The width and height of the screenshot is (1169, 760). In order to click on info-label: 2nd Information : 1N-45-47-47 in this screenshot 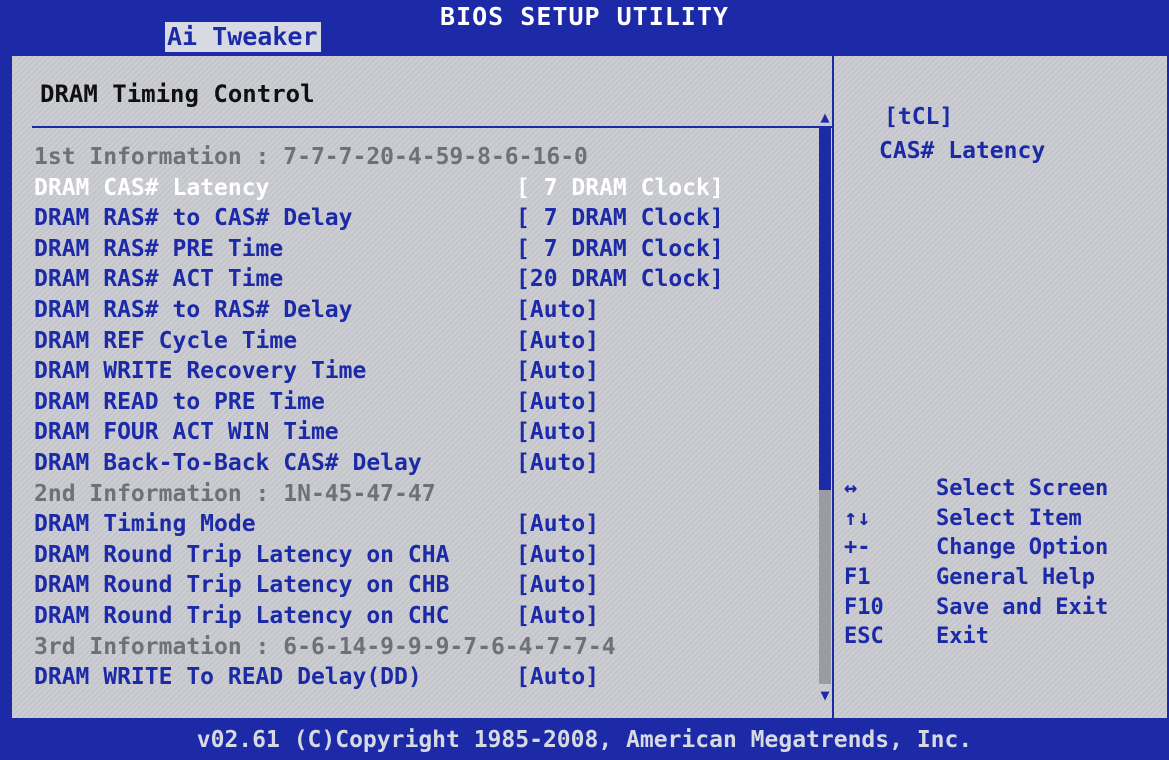, I will do `click(235, 493)`.